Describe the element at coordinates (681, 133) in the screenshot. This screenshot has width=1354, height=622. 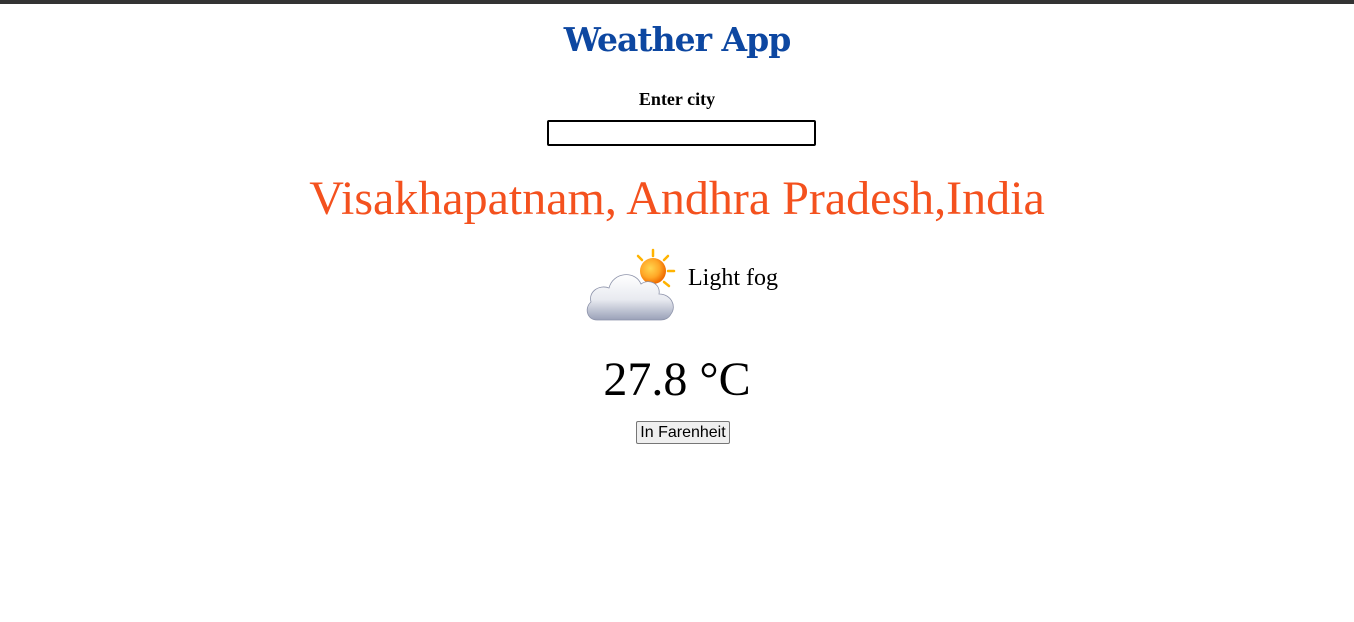
I see `city-input` at that location.